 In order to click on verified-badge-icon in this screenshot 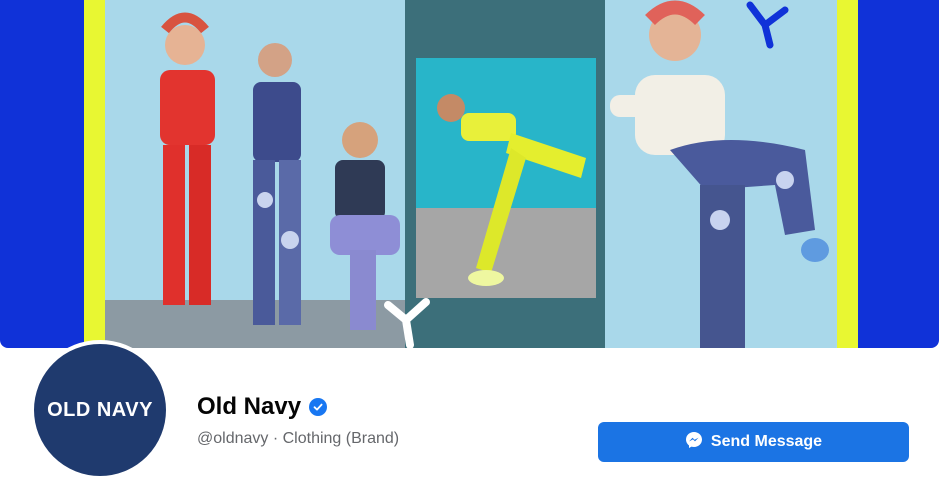, I will do `click(318, 407)`.